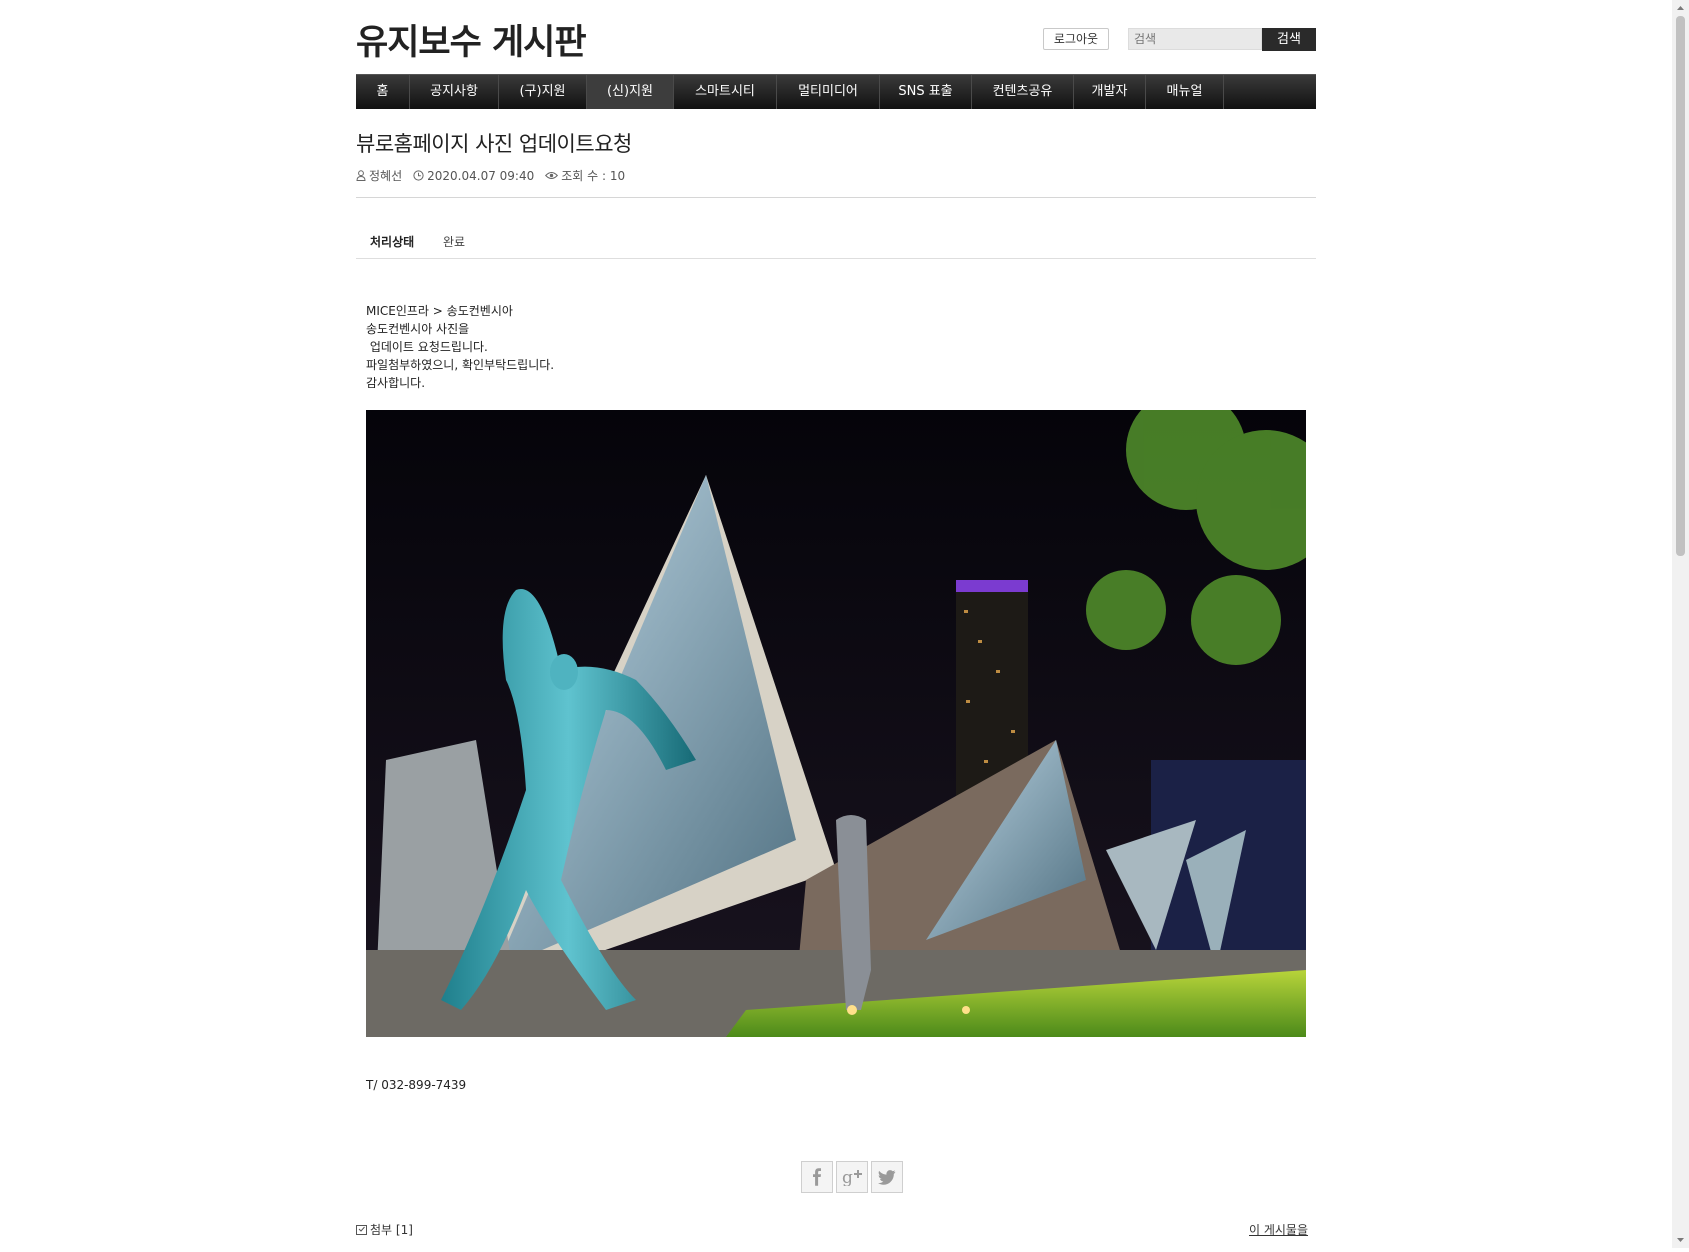 This screenshot has width=1689, height=1252. I want to click on nav-item-new-support: (신)지원, so click(630, 92).